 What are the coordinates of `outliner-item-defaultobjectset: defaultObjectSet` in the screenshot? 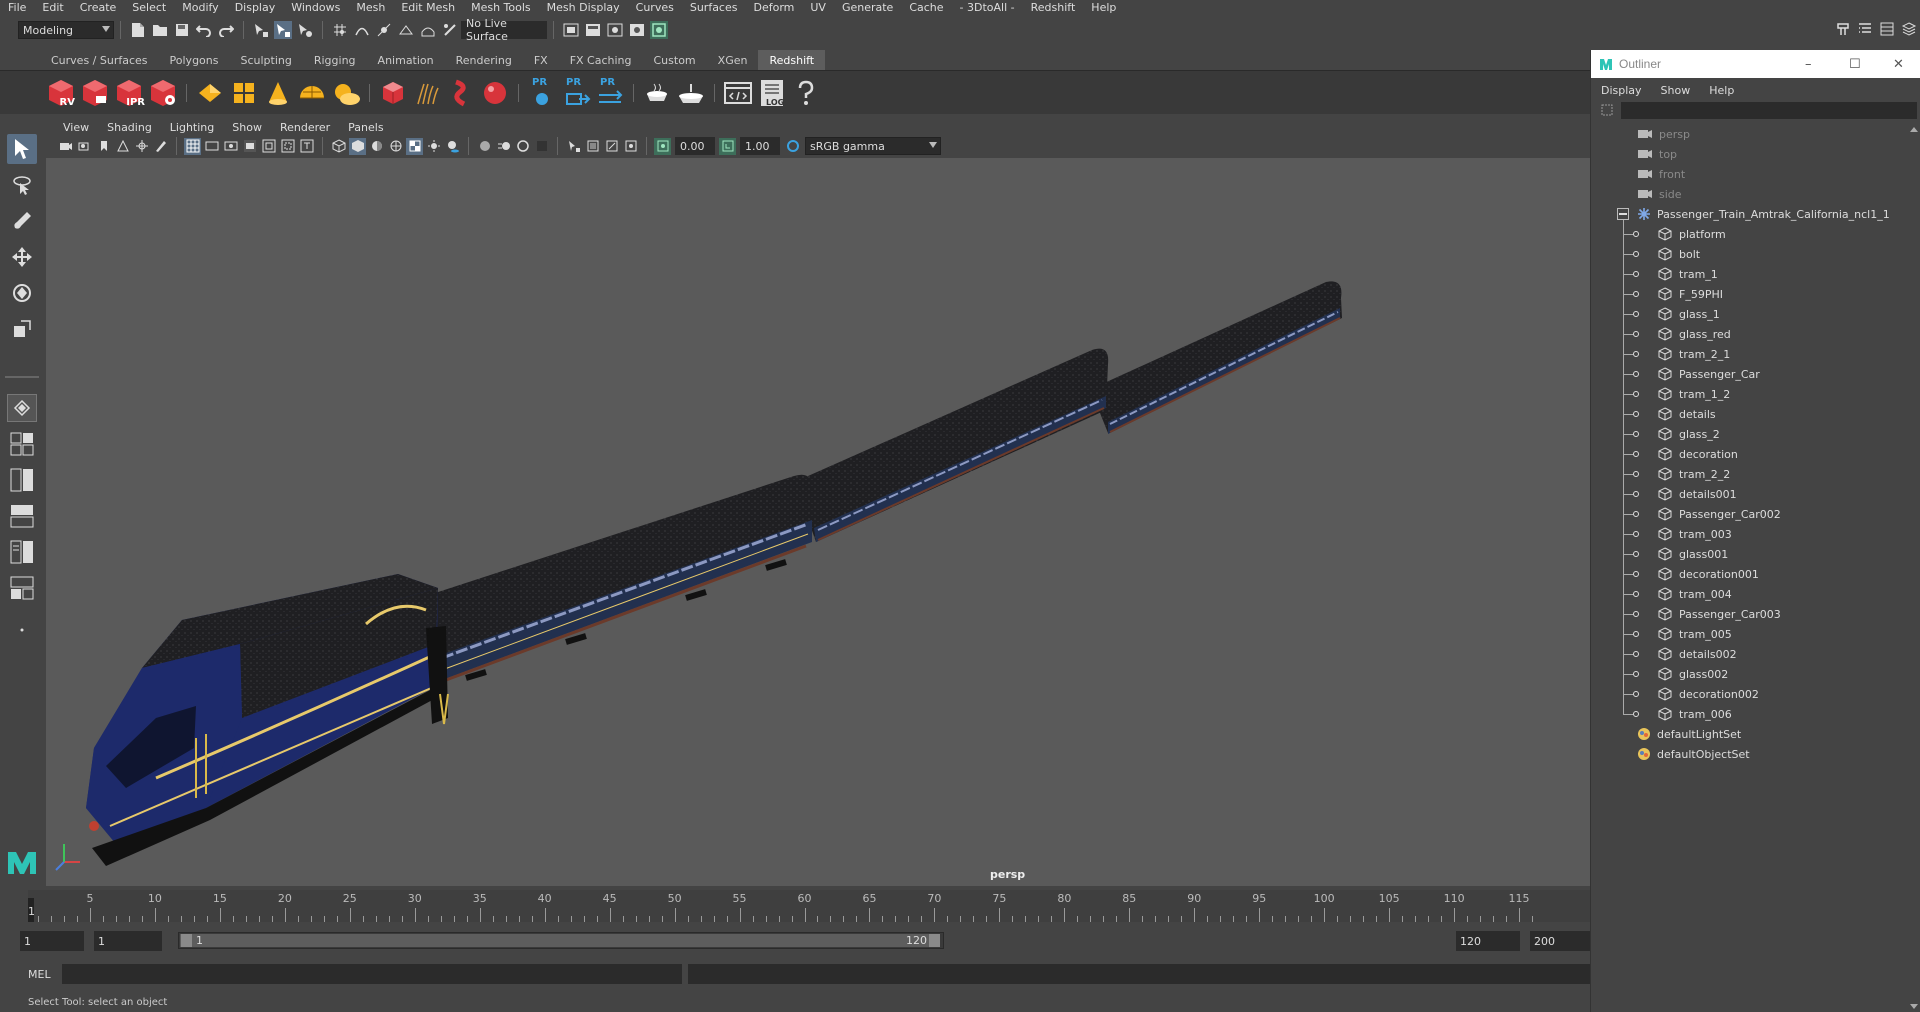 It's located at (1693, 754).